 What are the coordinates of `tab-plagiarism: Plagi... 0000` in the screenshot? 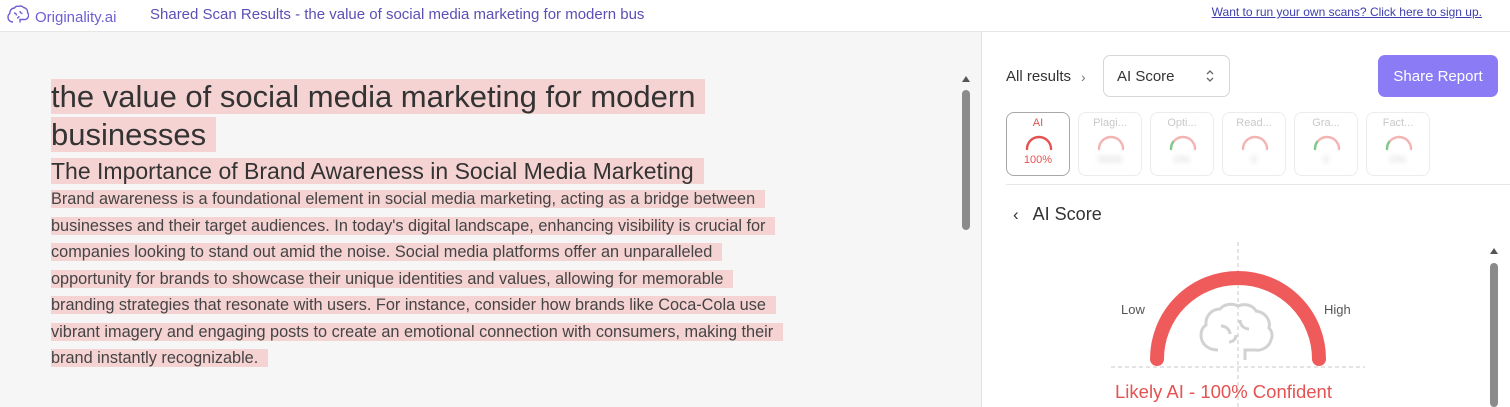 It's located at (1110, 144).